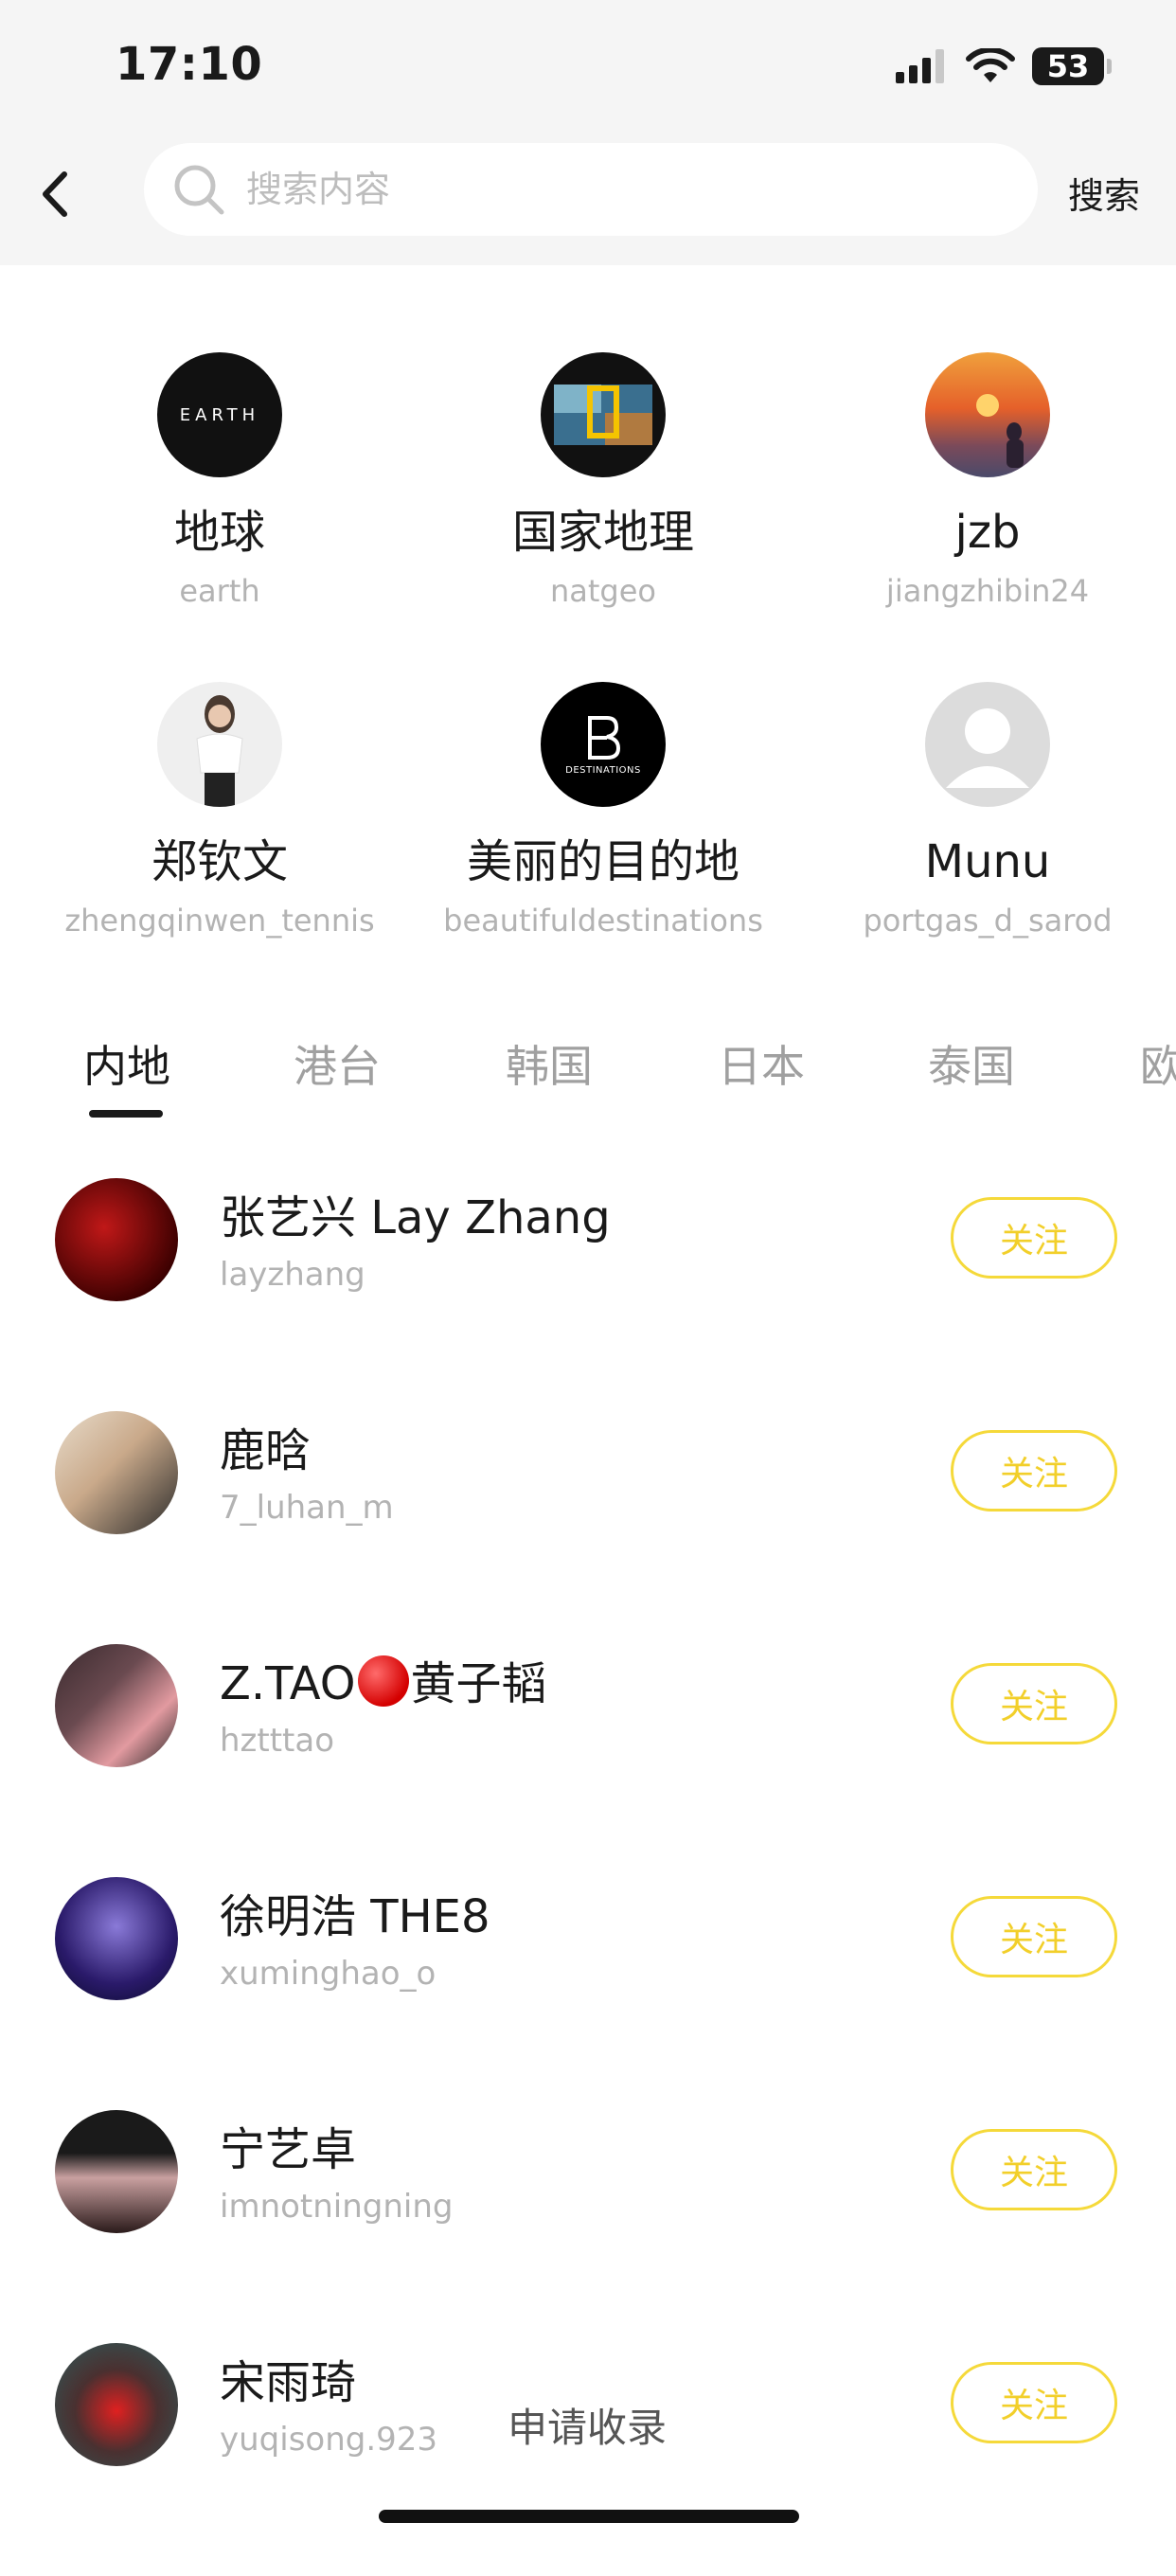 The image size is (1176, 2576). Describe the element at coordinates (987, 481) in the screenshot. I see `featured-account: jzb jiangzhibin24` at that location.